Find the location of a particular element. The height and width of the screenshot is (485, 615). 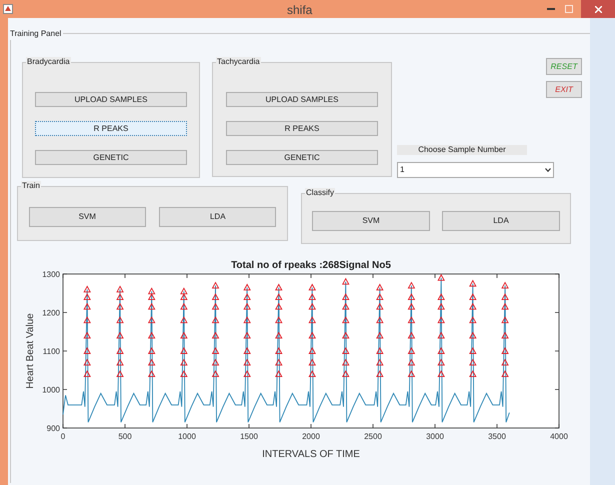

app-icon is located at coordinates (8, 9).